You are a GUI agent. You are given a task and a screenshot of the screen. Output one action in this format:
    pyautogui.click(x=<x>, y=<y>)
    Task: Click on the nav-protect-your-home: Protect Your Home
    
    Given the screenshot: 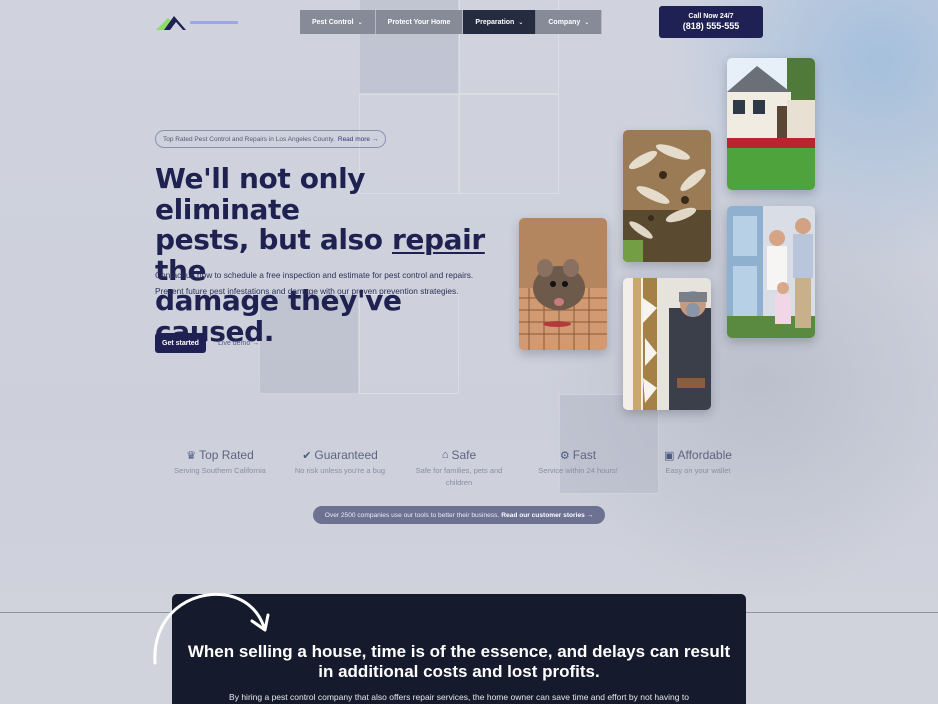 What is the action you would take?
    pyautogui.click(x=419, y=22)
    